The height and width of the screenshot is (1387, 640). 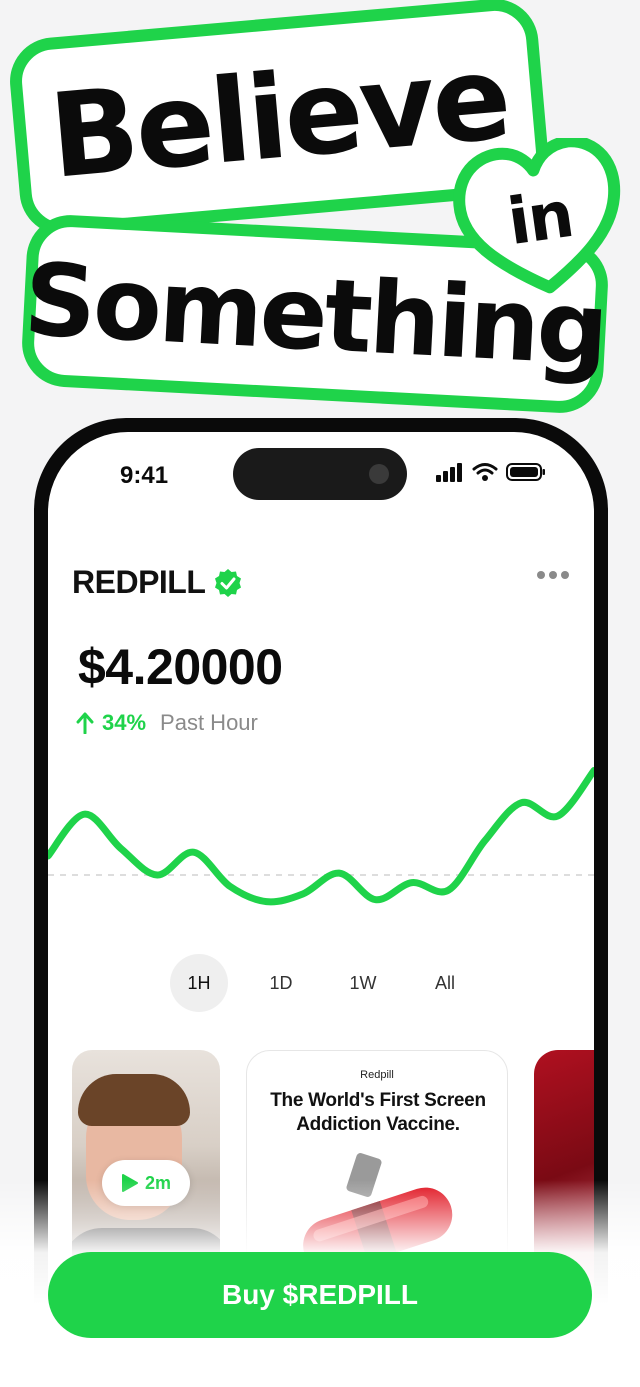 I want to click on video-thumbnail-hair, so click(x=134, y=1100).